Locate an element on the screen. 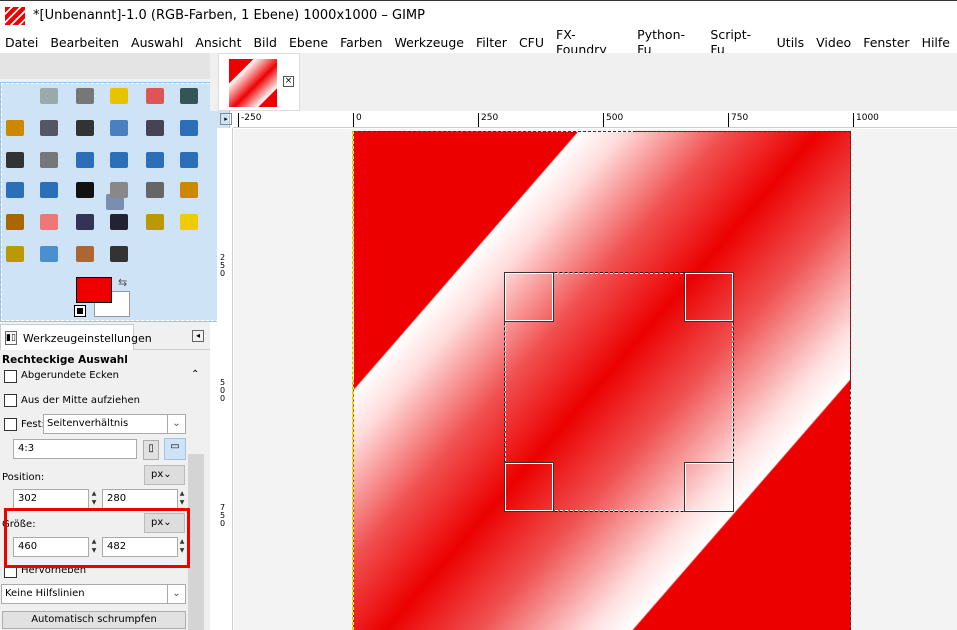 This screenshot has width=957, height=630. tool-scissors is located at coordinates (189, 96).